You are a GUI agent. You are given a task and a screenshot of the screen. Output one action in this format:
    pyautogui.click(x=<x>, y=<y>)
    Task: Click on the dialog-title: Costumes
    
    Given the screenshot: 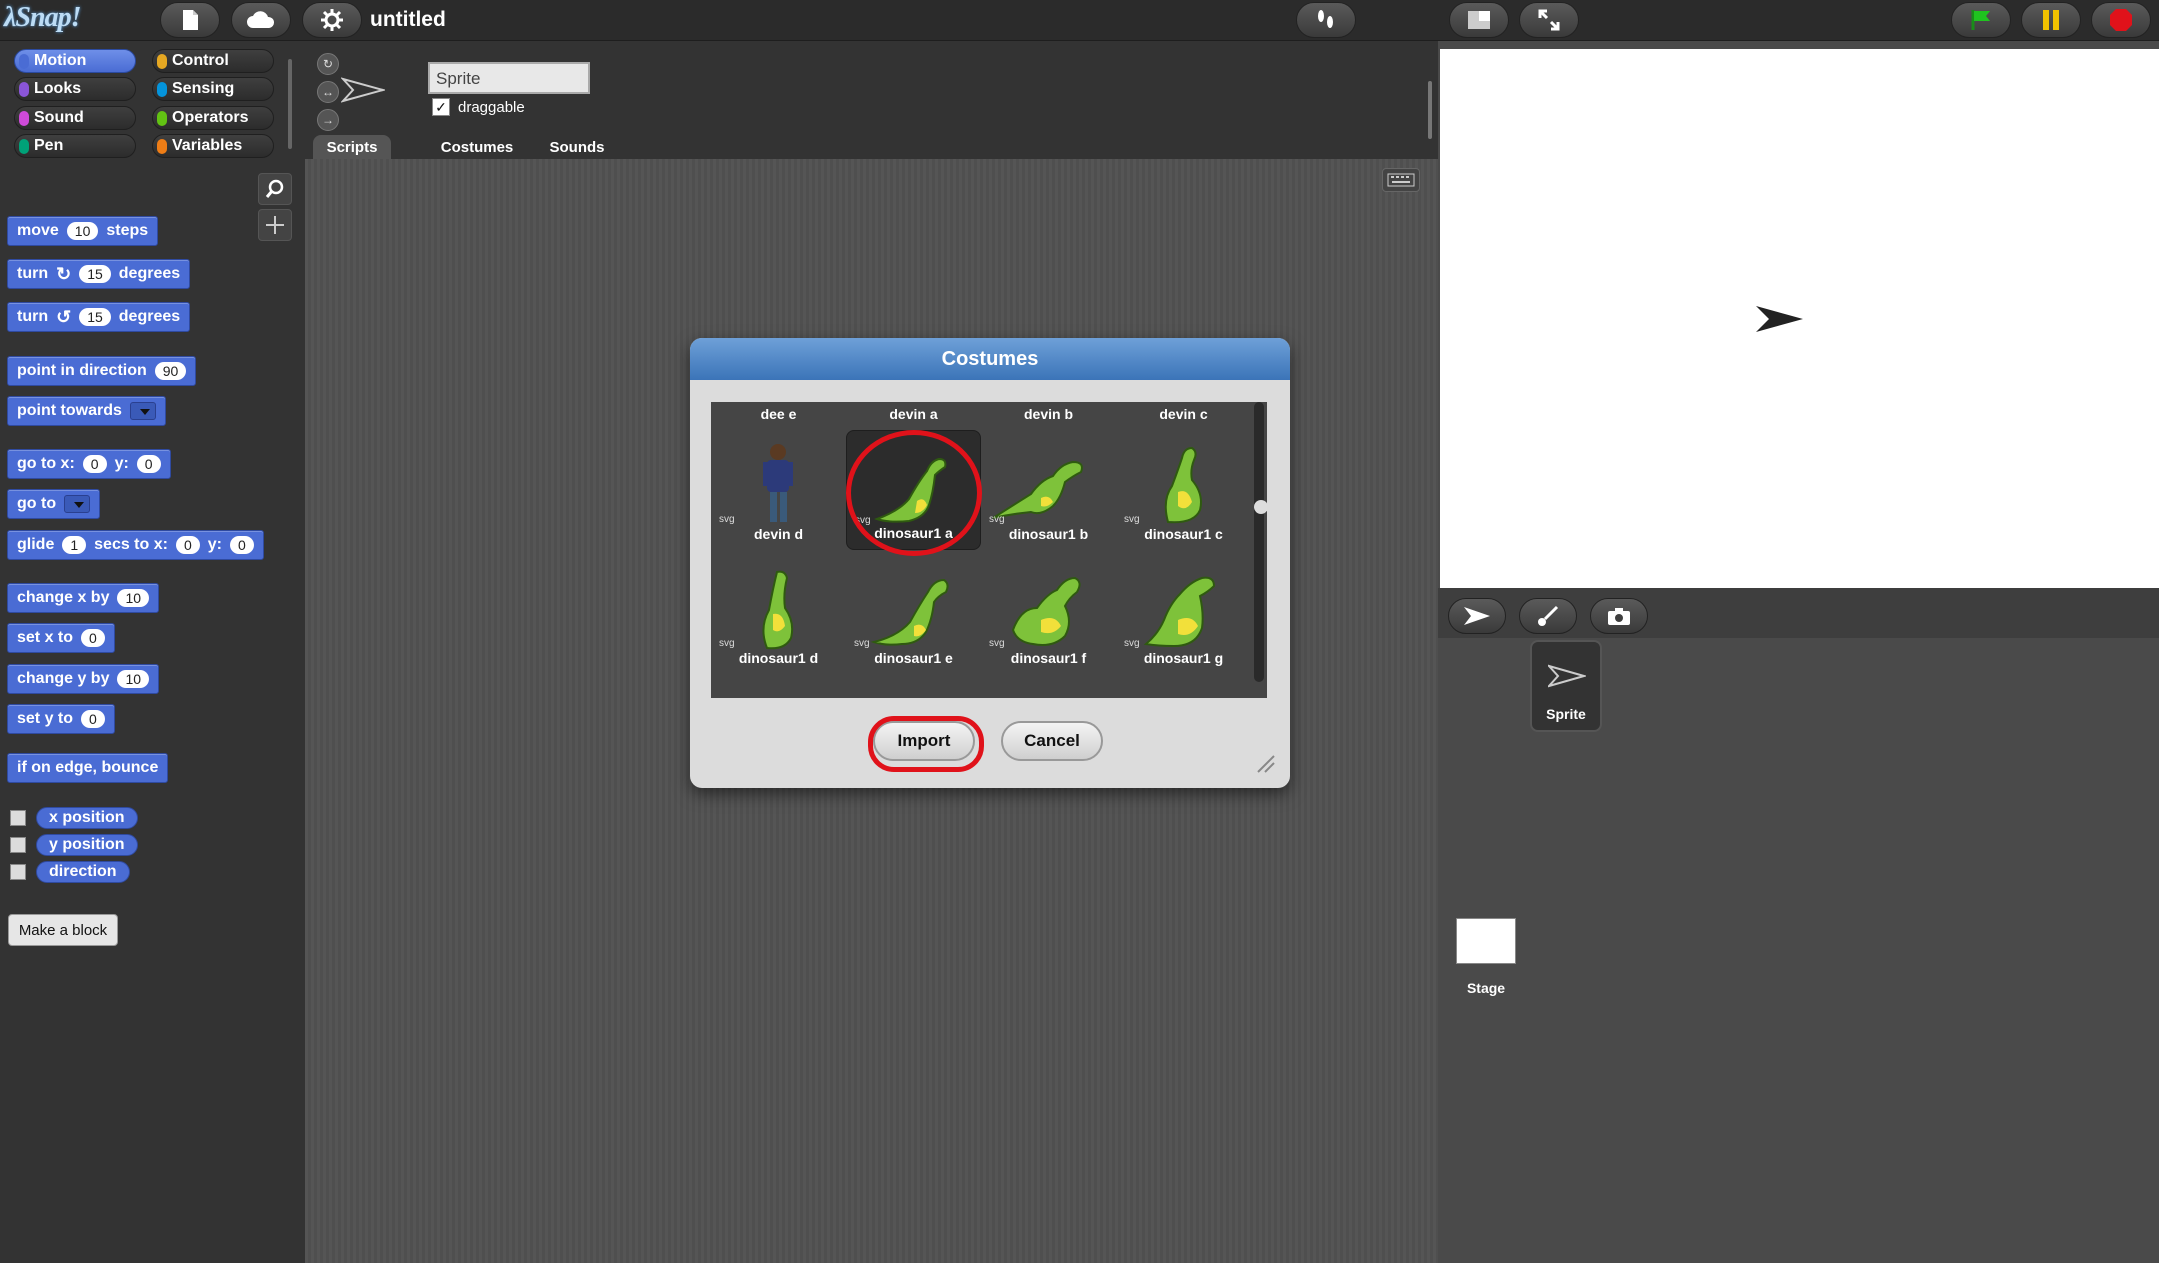 What is the action you would take?
    pyautogui.click(x=990, y=359)
    